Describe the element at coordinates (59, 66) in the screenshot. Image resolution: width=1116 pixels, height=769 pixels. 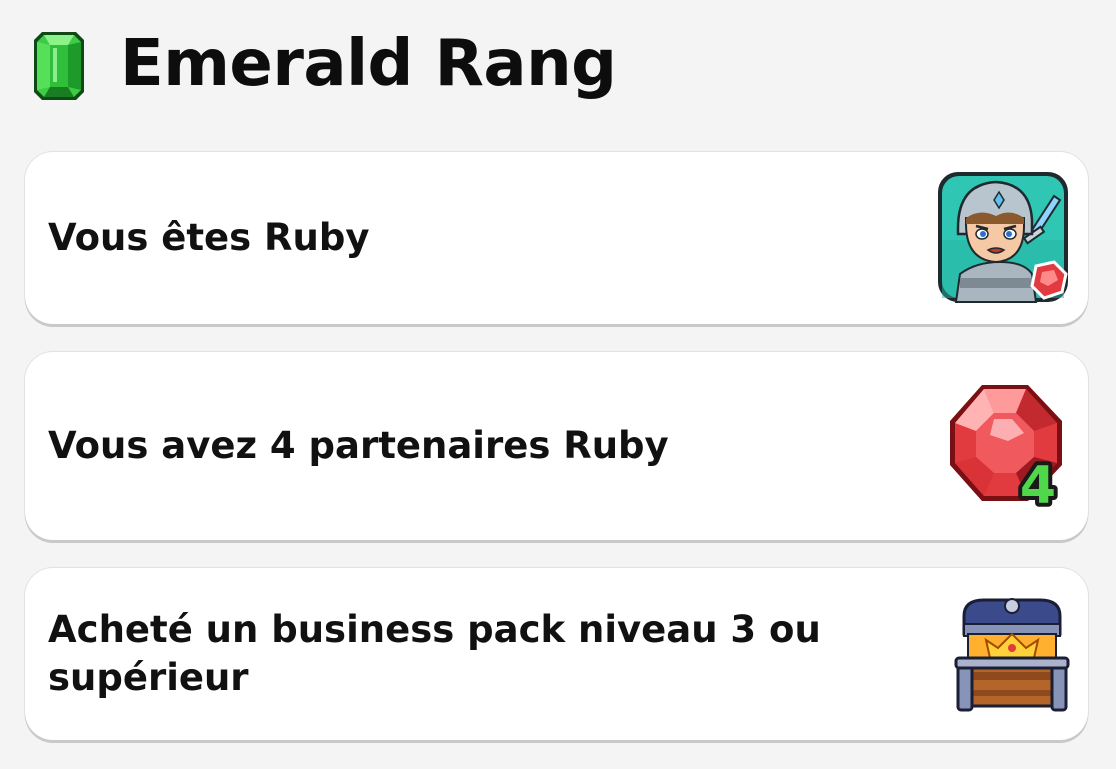
I see `emerald-gem-icon` at that location.